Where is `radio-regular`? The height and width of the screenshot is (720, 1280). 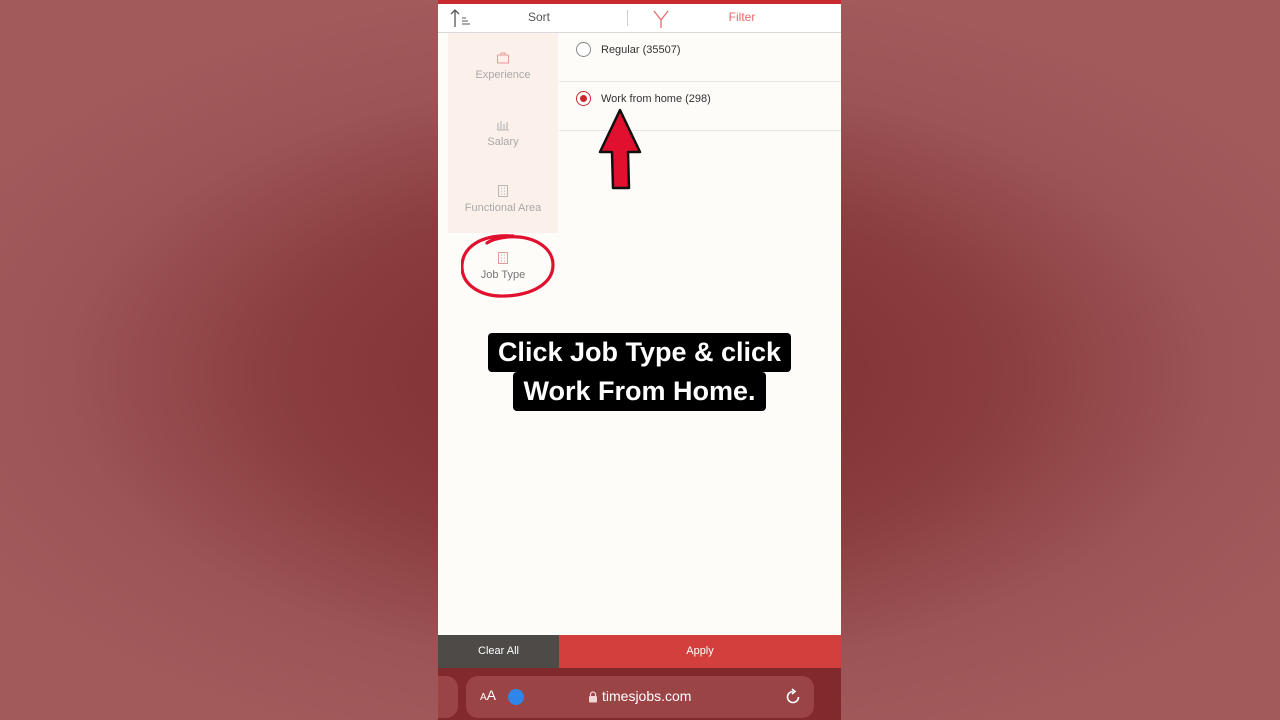 radio-regular is located at coordinates (583, 49).